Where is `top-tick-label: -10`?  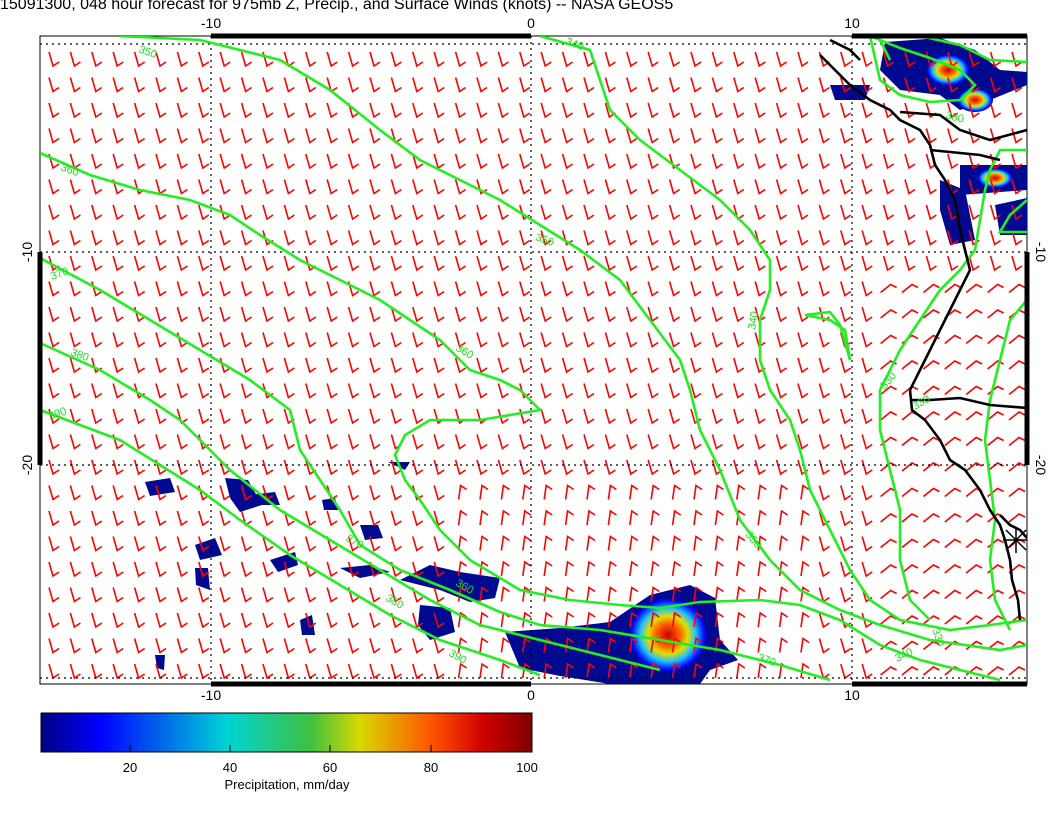
top-tick-label: -10 is located at coordinates (211, 23).